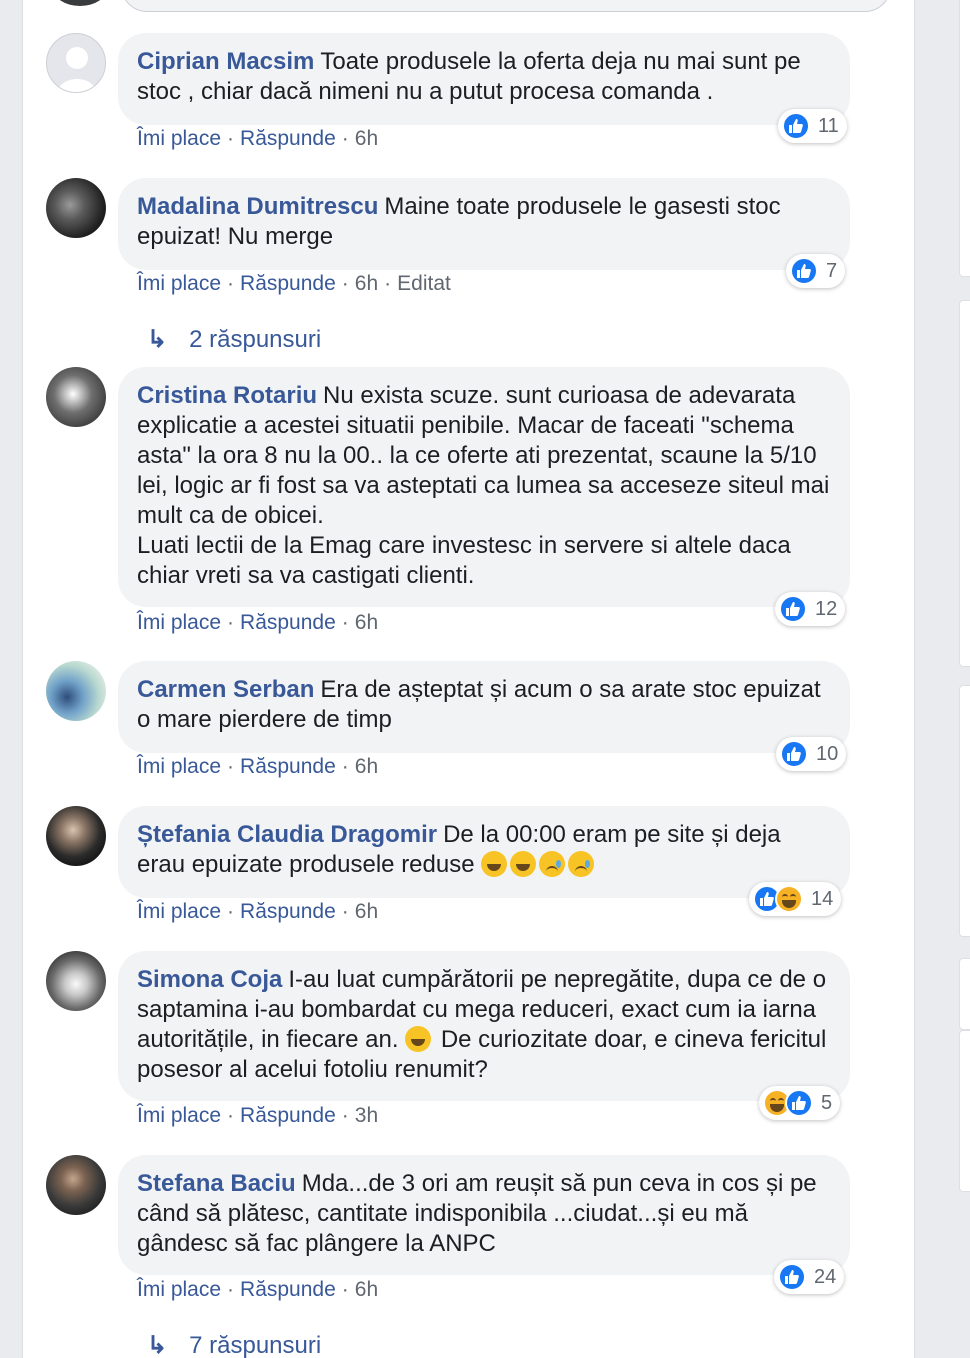 The height and width of the screenshot is (1358, 970). I want to click on comment-author: Cristina Rotariu, so click(227, 395).